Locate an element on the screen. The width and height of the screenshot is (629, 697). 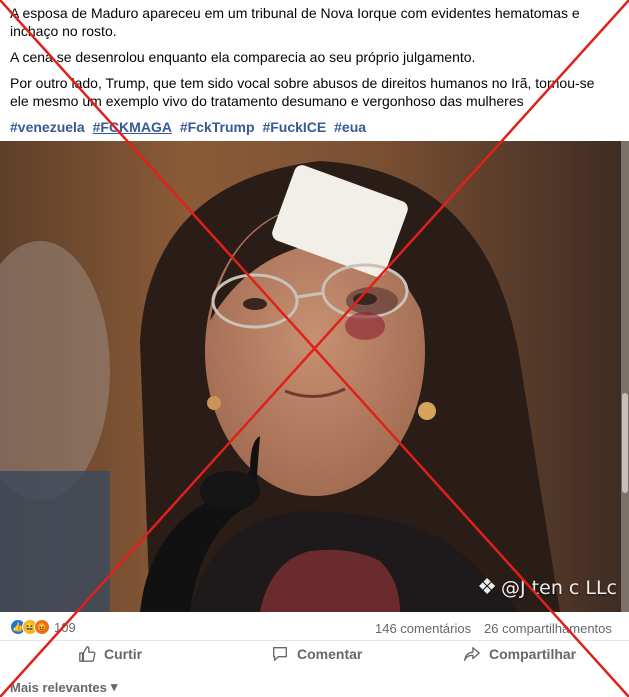
hashtag-eua: #eua is located at coordinates (350, 127).